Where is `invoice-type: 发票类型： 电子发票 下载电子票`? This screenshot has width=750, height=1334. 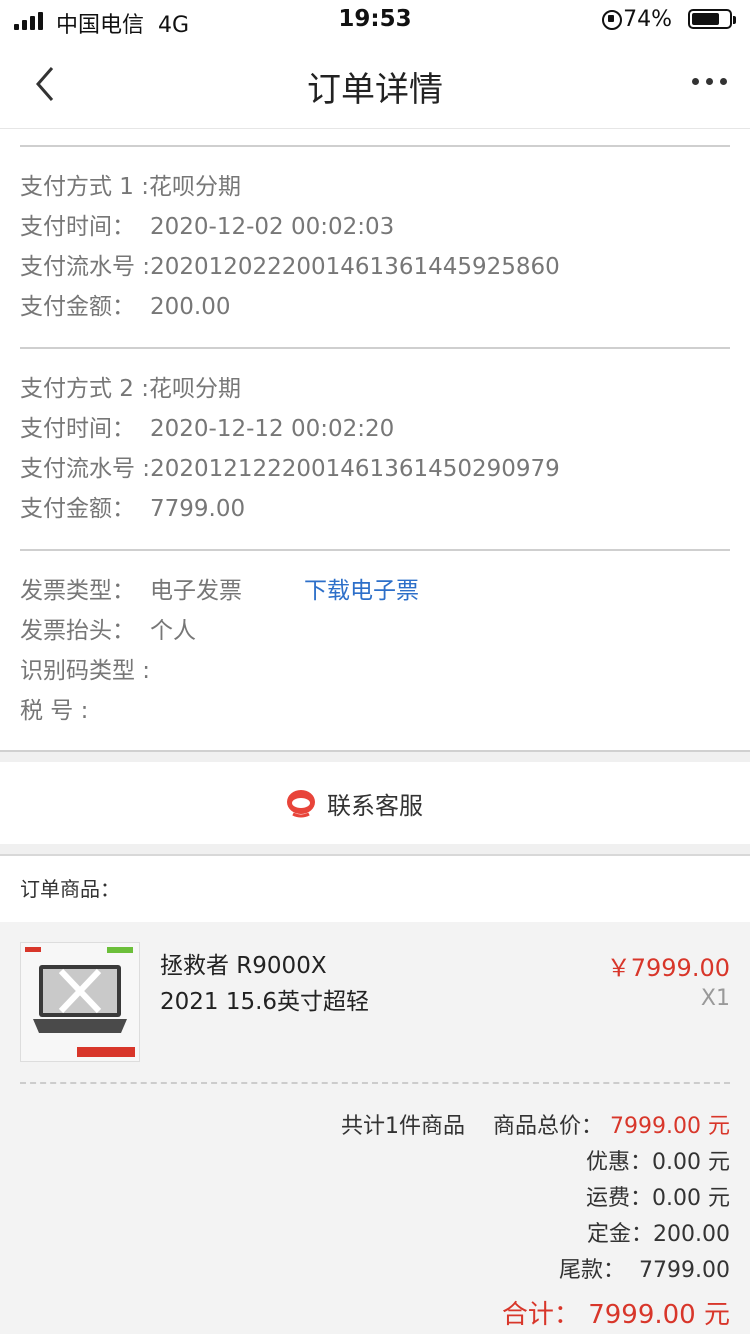 invoice-type: 发票类型： 电子发票 下载电子票 is located at coordinates (219, 591).